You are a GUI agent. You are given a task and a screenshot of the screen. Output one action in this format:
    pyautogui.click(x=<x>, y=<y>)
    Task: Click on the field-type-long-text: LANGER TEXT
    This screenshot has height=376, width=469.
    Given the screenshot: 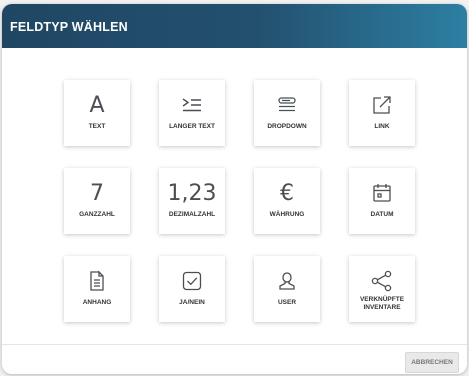 What is the action you would take?
    pyautogui.click(x=192, y=113)
    